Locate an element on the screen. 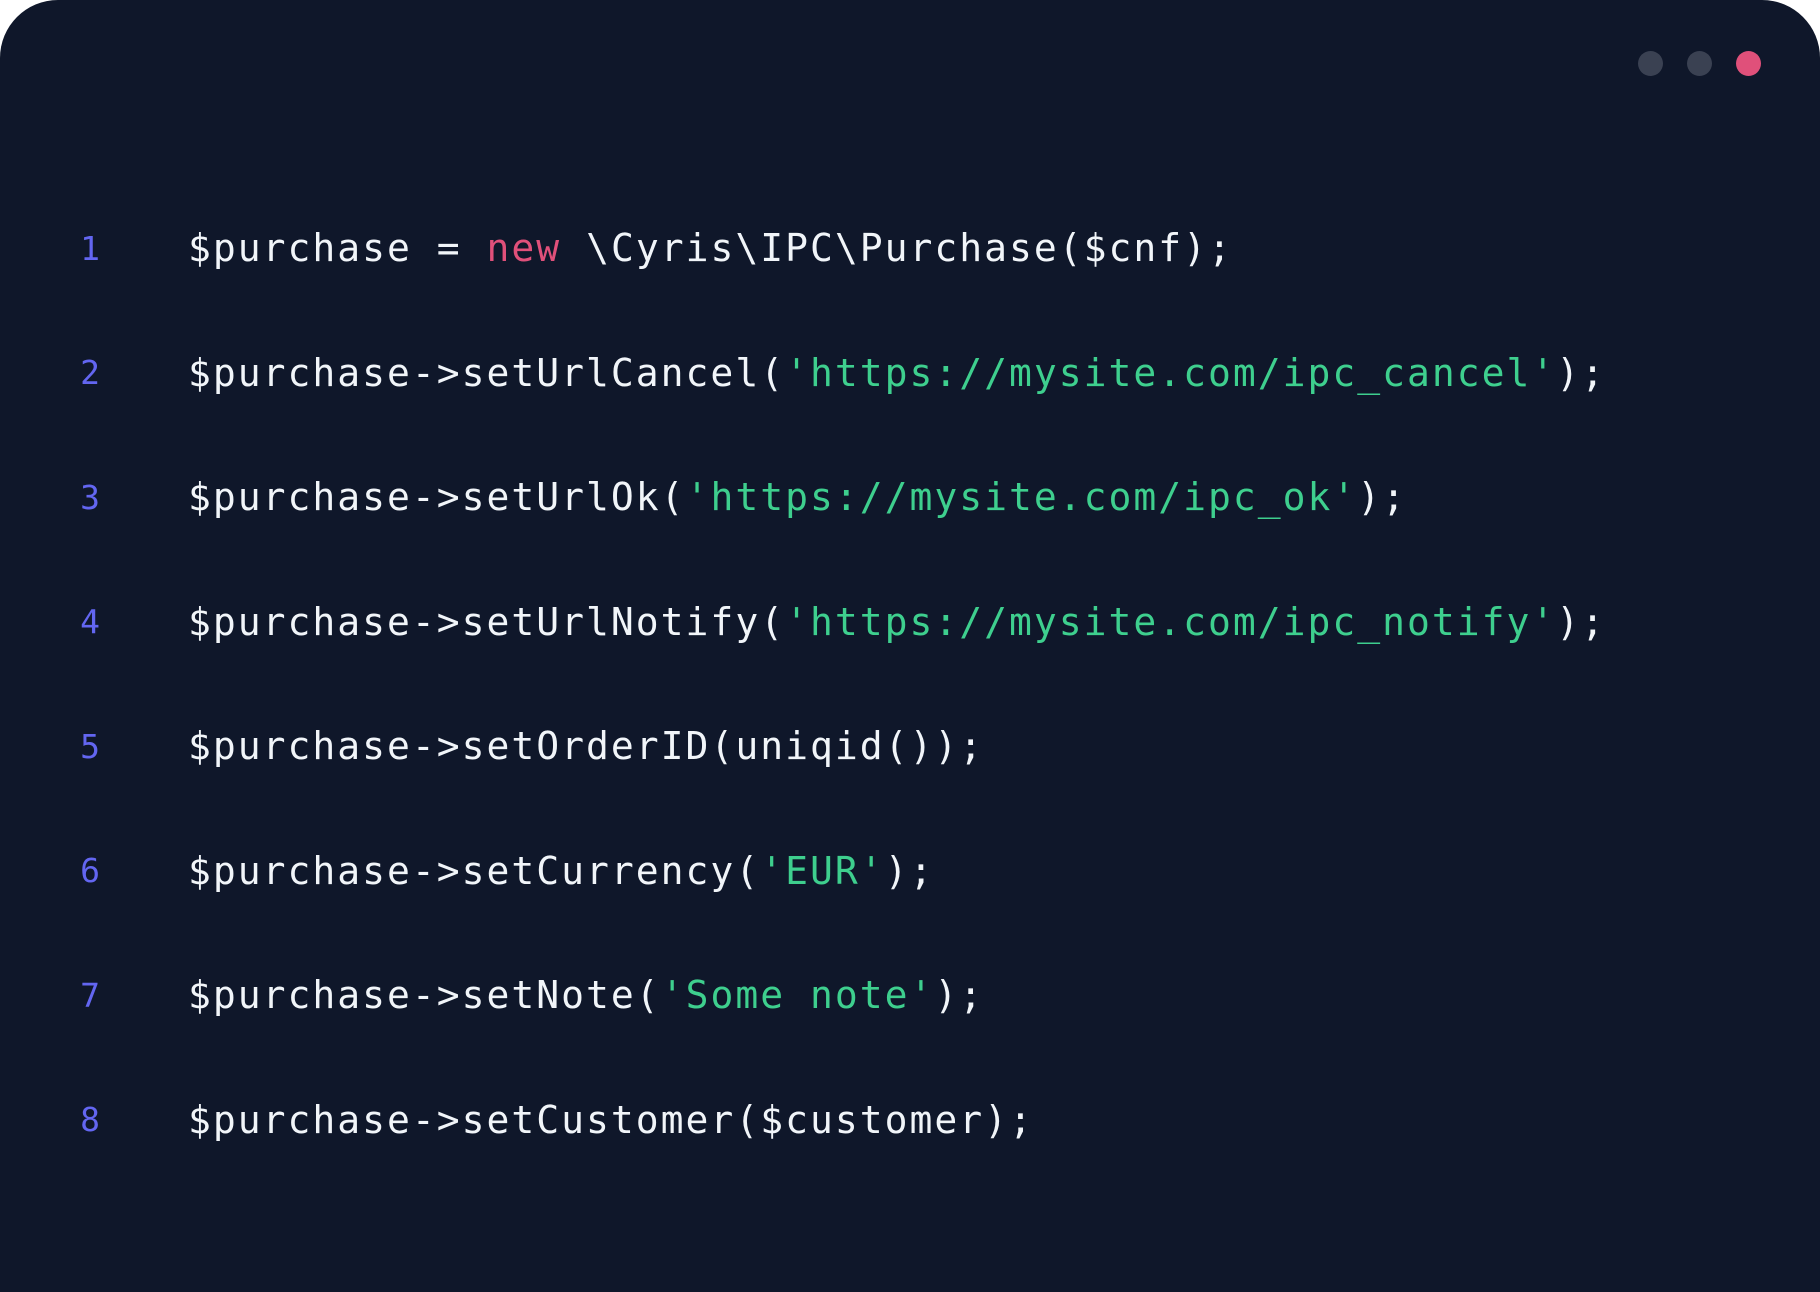  code-token-default: $purchase = is located at coordinates (337, 248).